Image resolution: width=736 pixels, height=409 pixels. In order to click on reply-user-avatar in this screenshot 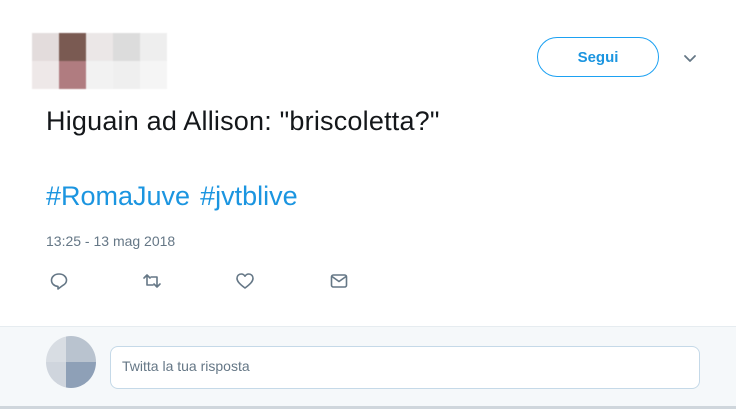, I will do `click(71, 362)`.